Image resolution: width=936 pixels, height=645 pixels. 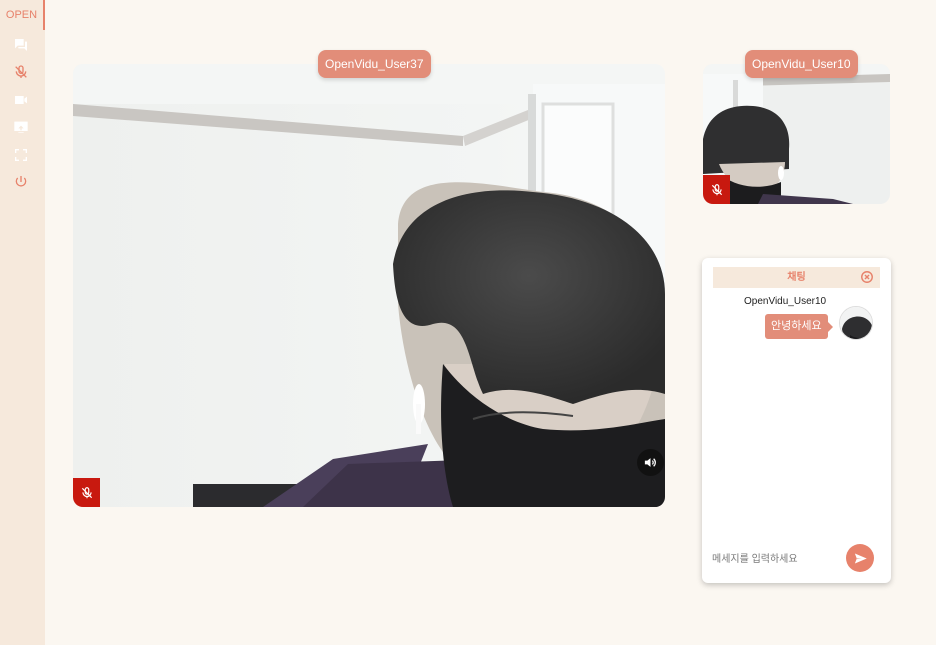 What do you see at coordinates (22, 322) in the screenshot?
I see `sidebar: OPEN` at bounding box center [22, 322].